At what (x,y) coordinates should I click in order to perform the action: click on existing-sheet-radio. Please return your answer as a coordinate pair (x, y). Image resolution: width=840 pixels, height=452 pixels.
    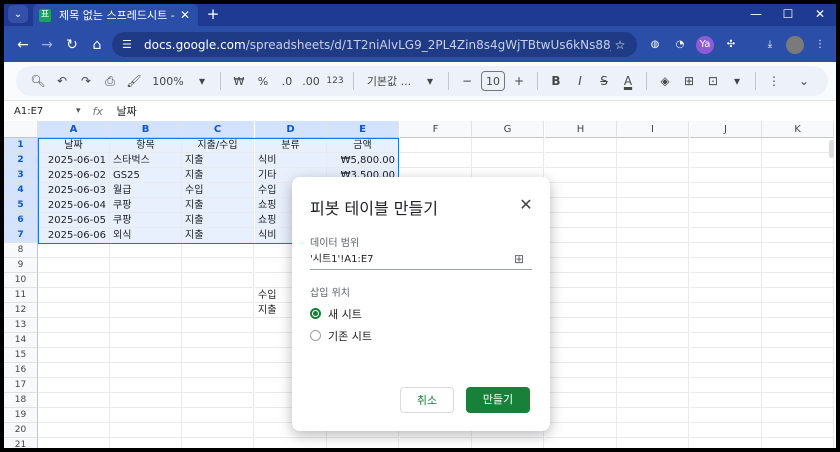
    Looking at the image, I should click on (315, 335).